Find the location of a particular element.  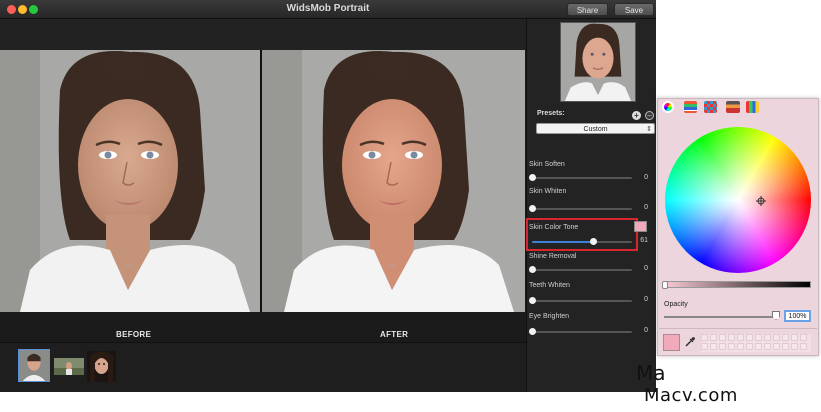

crayons-icon is located at coordinates (752, 107).